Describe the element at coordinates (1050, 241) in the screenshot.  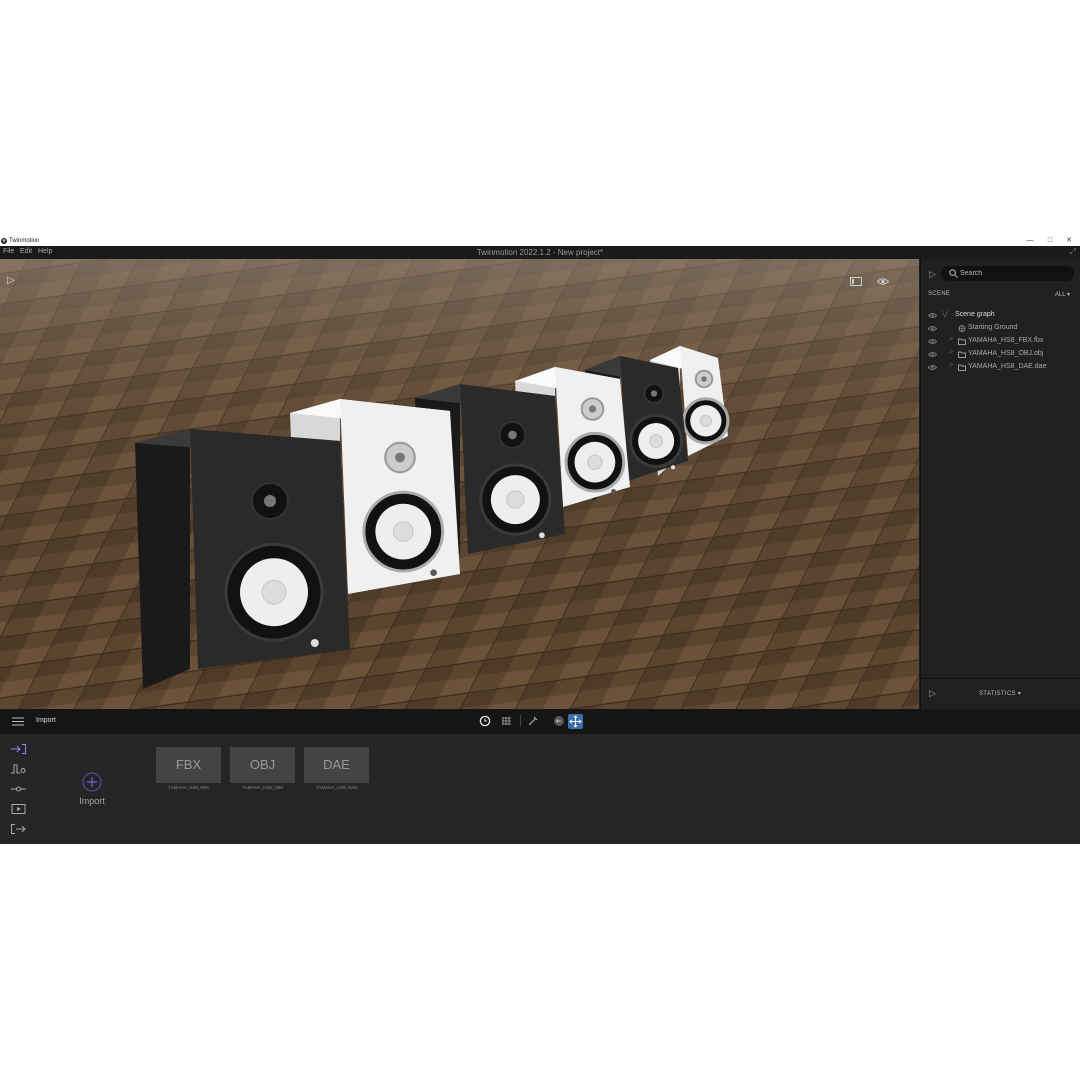
I see `maximize-button: □` at that location.